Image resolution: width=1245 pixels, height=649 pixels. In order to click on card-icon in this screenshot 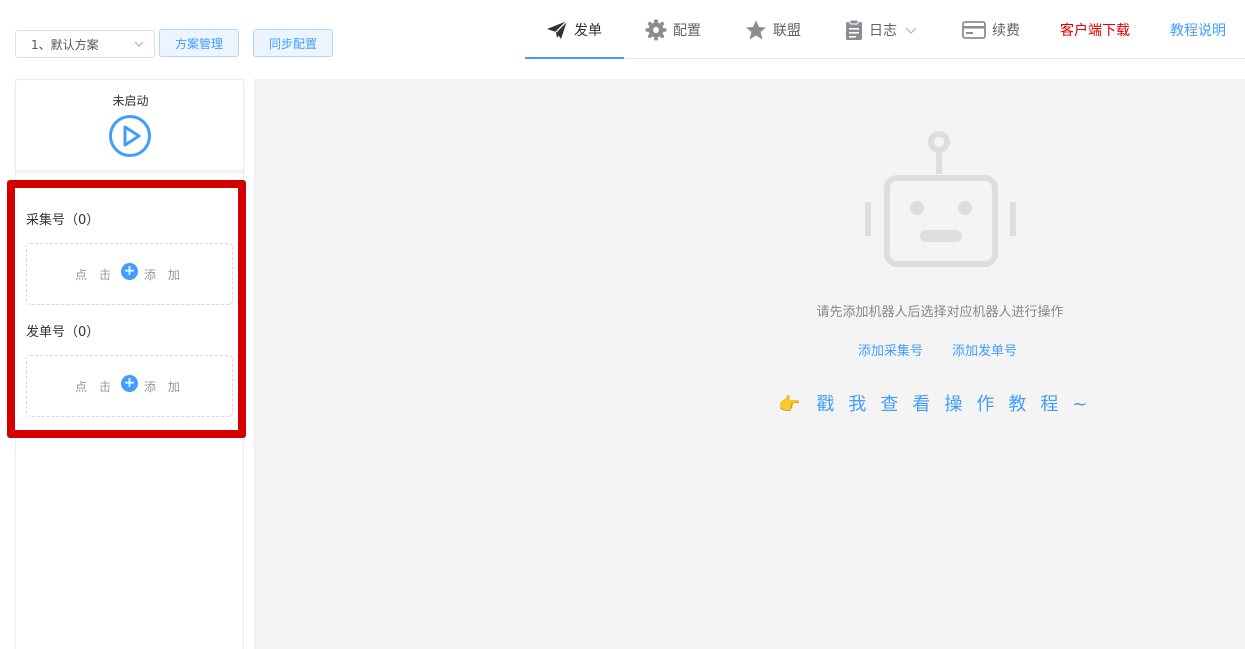, I will do `click(974, 29)`.